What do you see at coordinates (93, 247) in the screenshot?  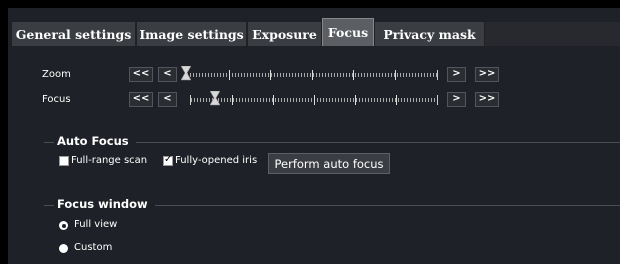 I see `custom-label: Custom` at bounding box center [93, 247].